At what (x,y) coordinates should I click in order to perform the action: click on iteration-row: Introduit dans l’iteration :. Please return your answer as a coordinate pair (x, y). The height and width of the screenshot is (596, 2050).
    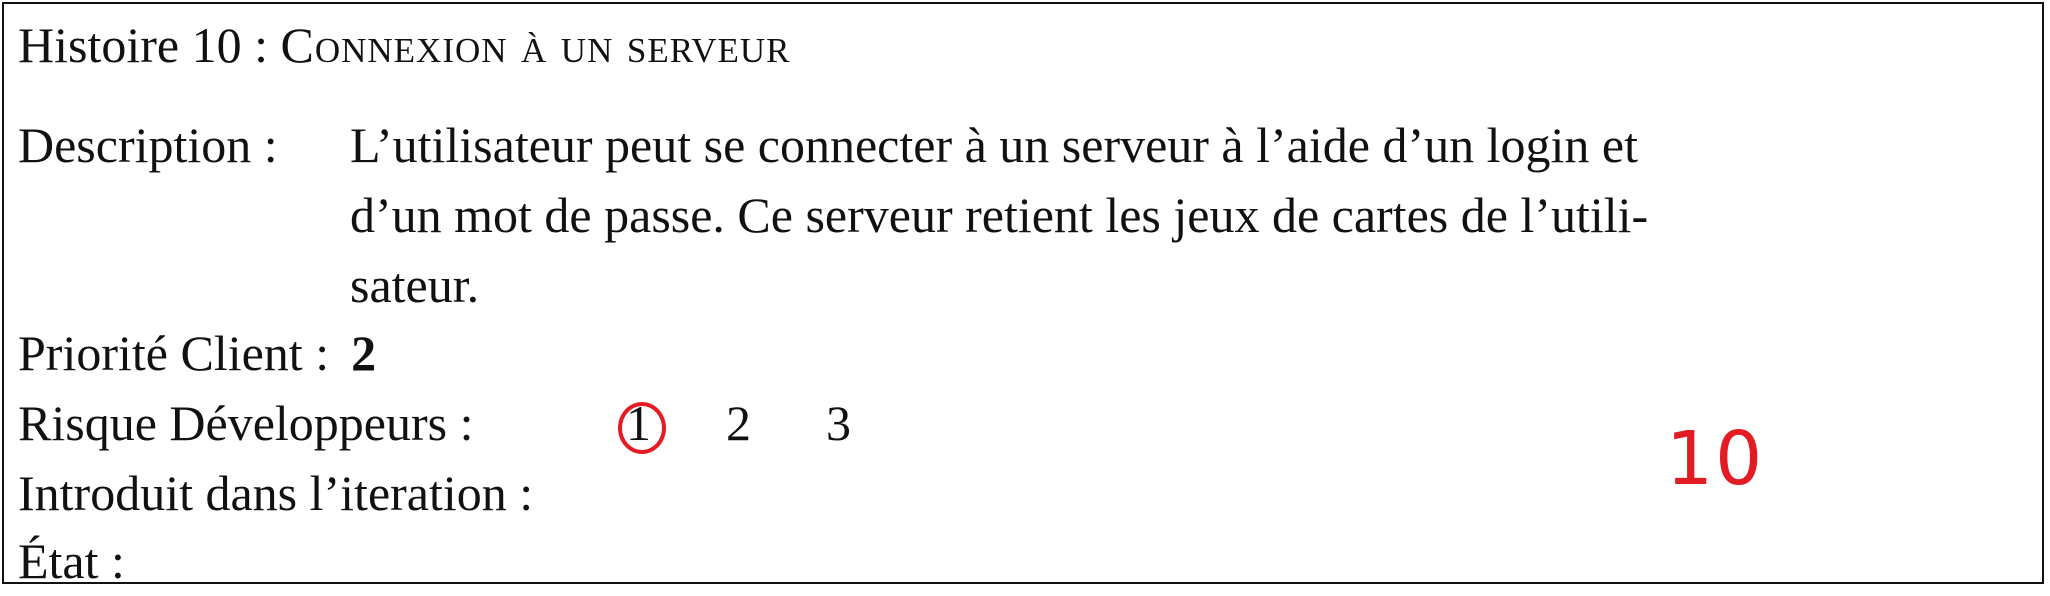
    Looking at the image, I should click on (275, 493).